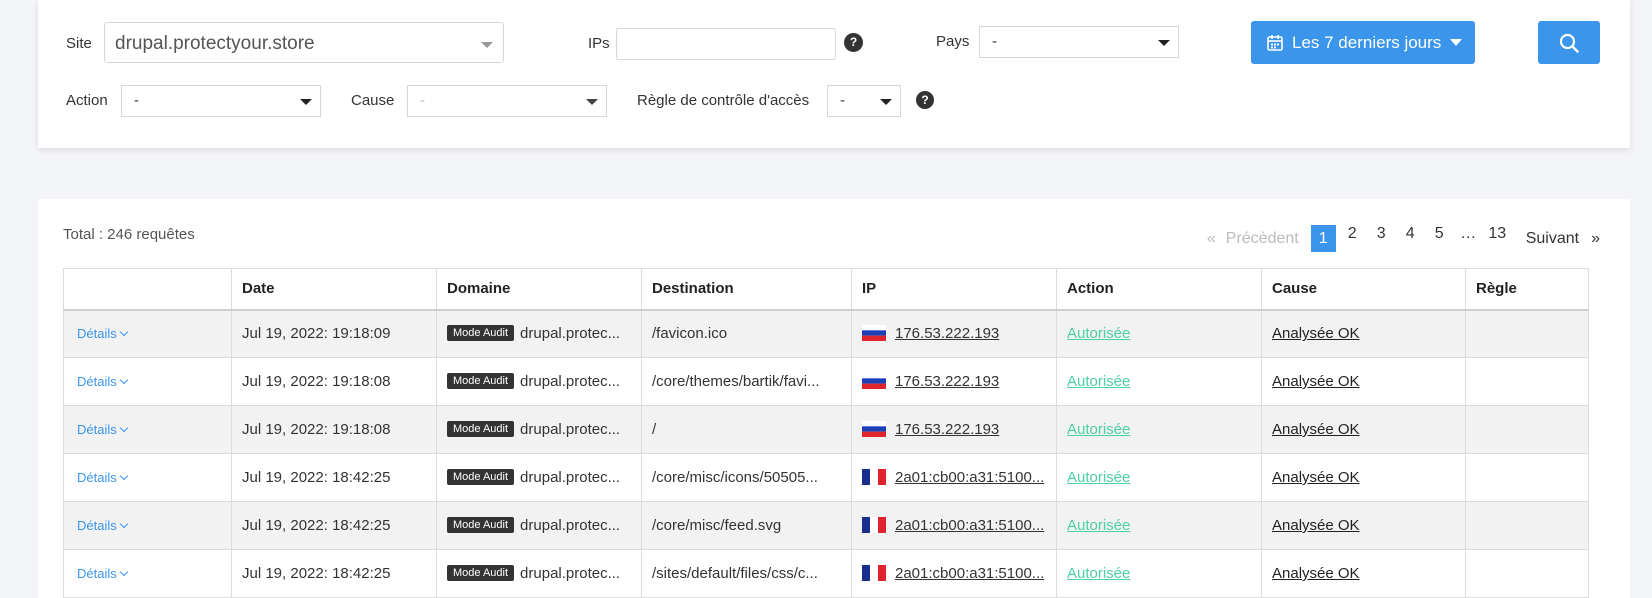  I want to click on column-header-cause: Cause, so click(1363, 289).